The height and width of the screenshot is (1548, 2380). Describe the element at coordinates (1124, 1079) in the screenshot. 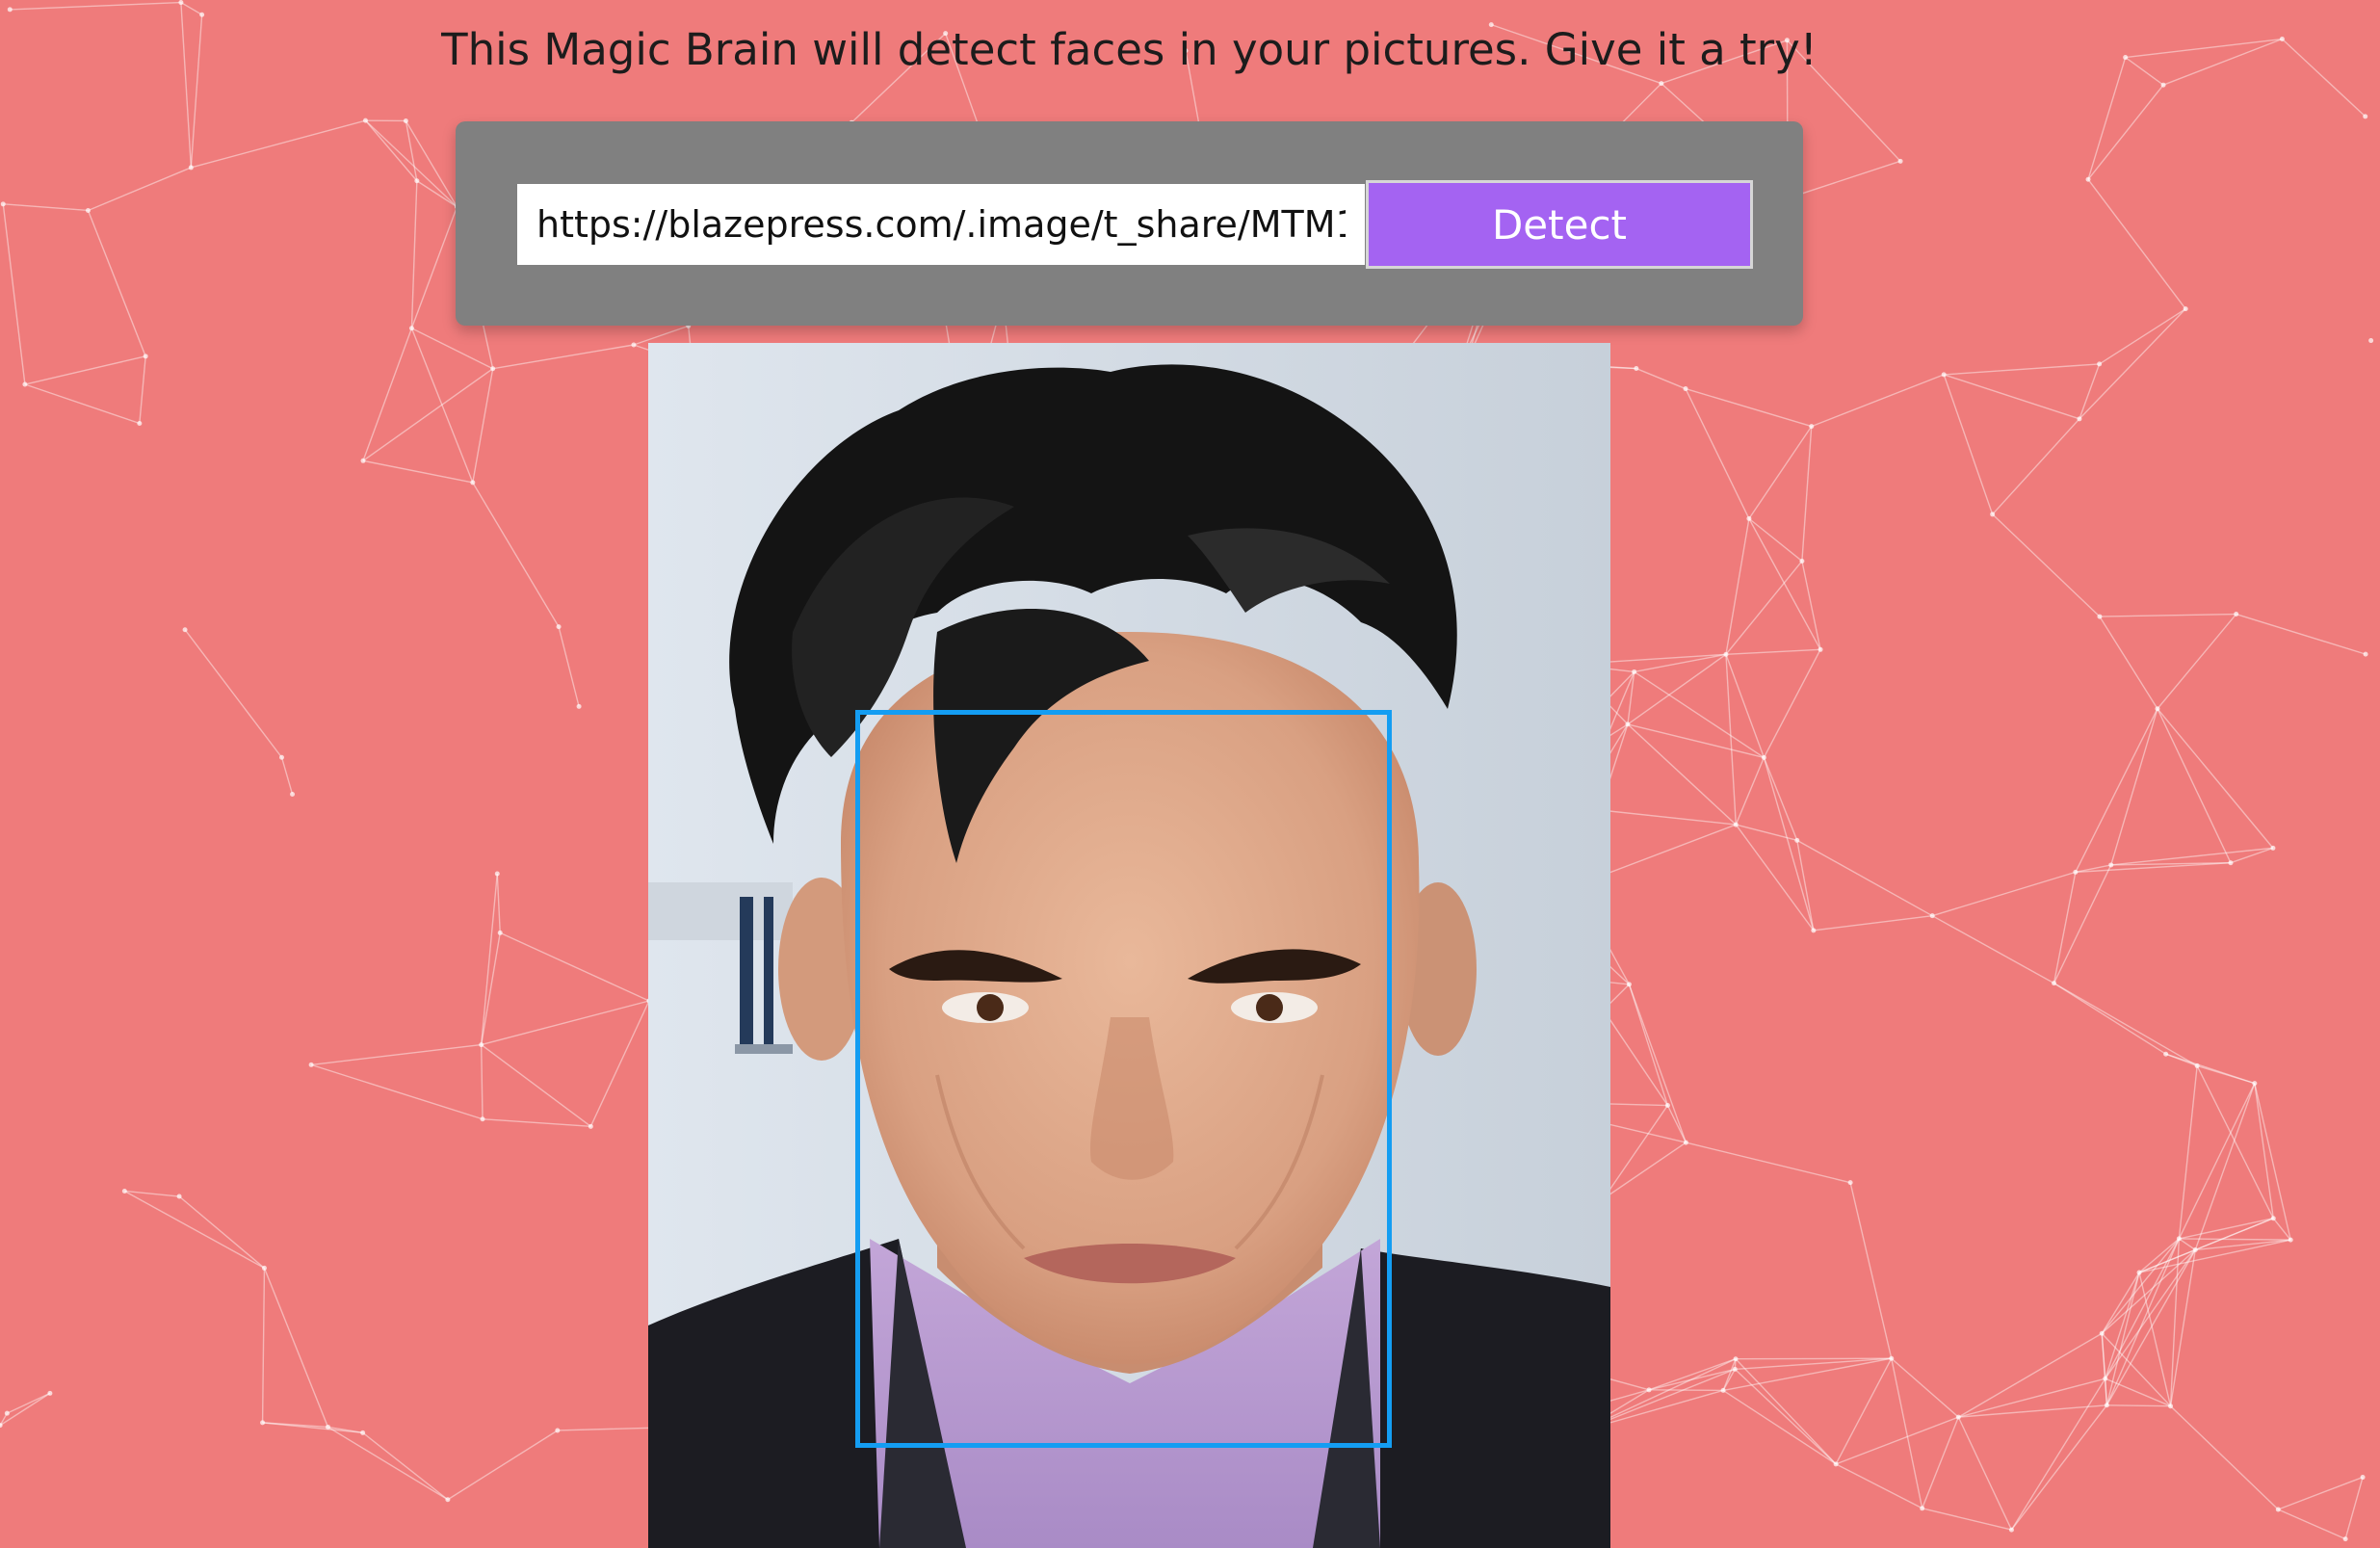

I see `face-bounding-box` at that location.